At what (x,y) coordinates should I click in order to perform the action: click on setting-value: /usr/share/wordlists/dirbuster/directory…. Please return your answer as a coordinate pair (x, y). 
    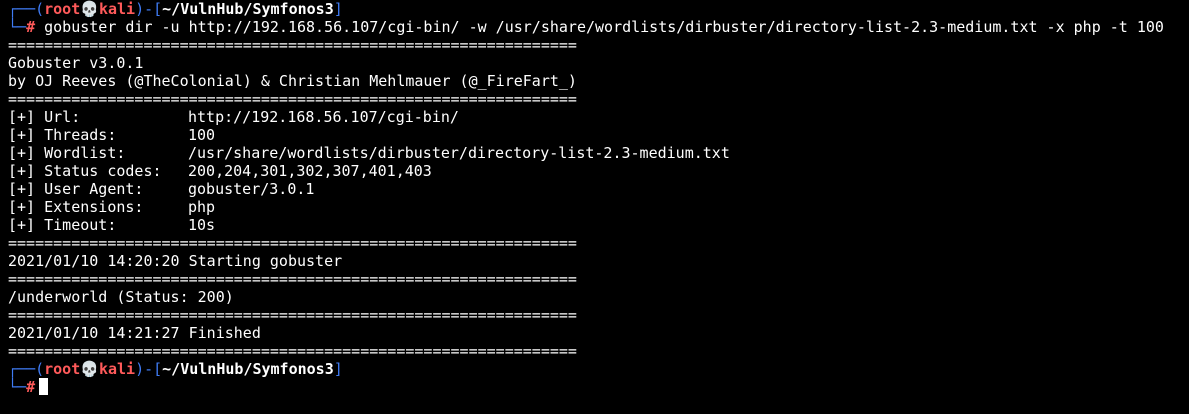
    Looking at the image, I should click on (459, 153).